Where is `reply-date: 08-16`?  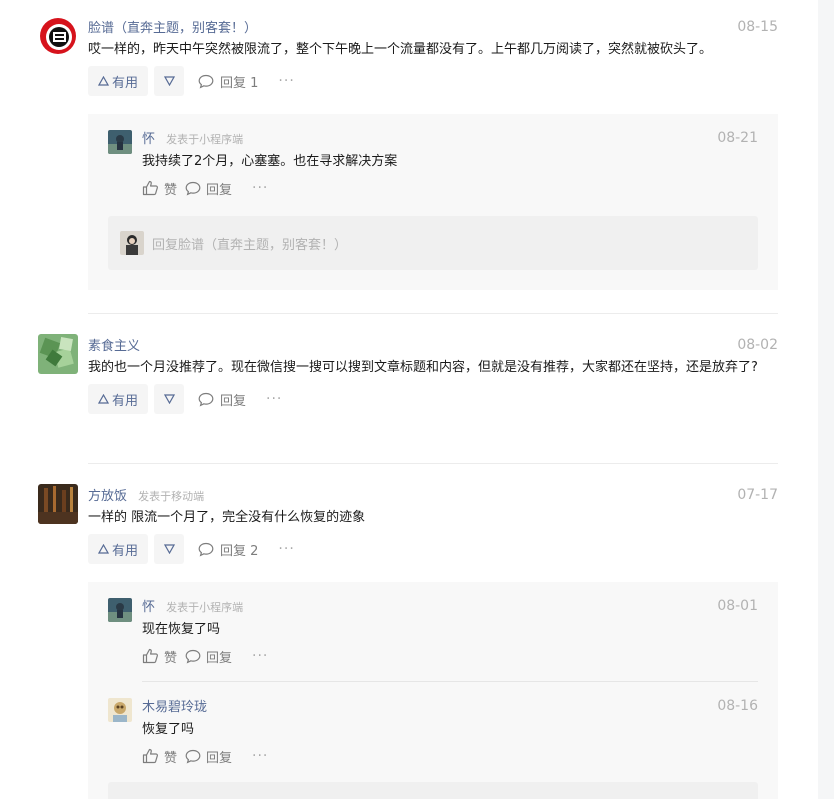 reply-date: 08-16 is located at coordinates (737, 706).